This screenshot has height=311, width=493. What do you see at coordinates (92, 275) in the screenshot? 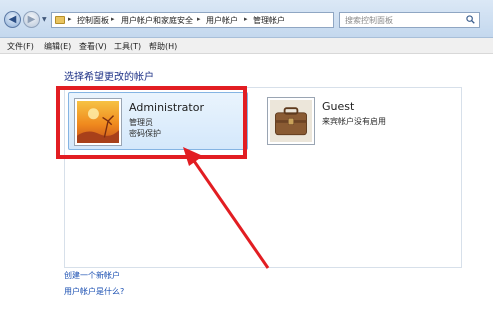
I see `create-account-link: 创建一个新帐户` at bounding box center [92, 275].